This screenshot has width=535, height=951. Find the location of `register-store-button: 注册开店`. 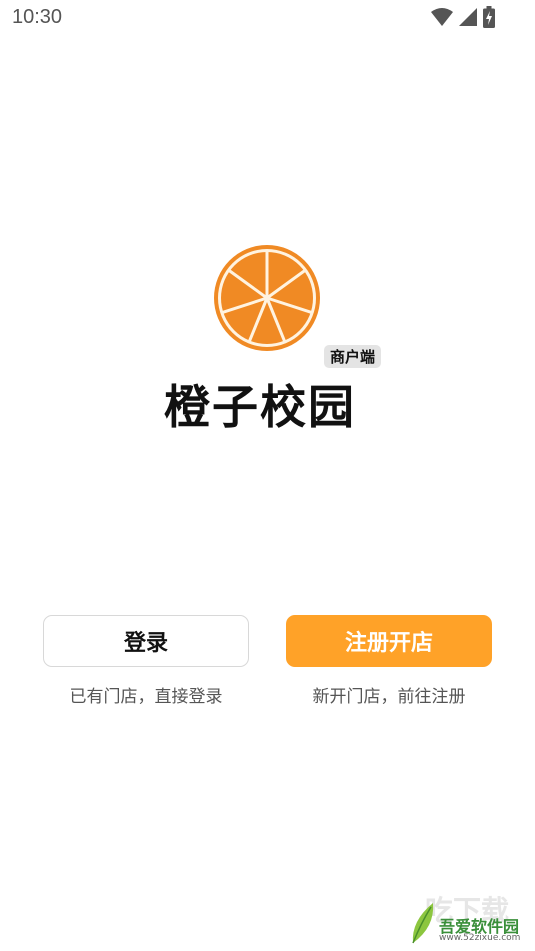

register-store-button: 注册开店 is located at coordinates (389, 641).